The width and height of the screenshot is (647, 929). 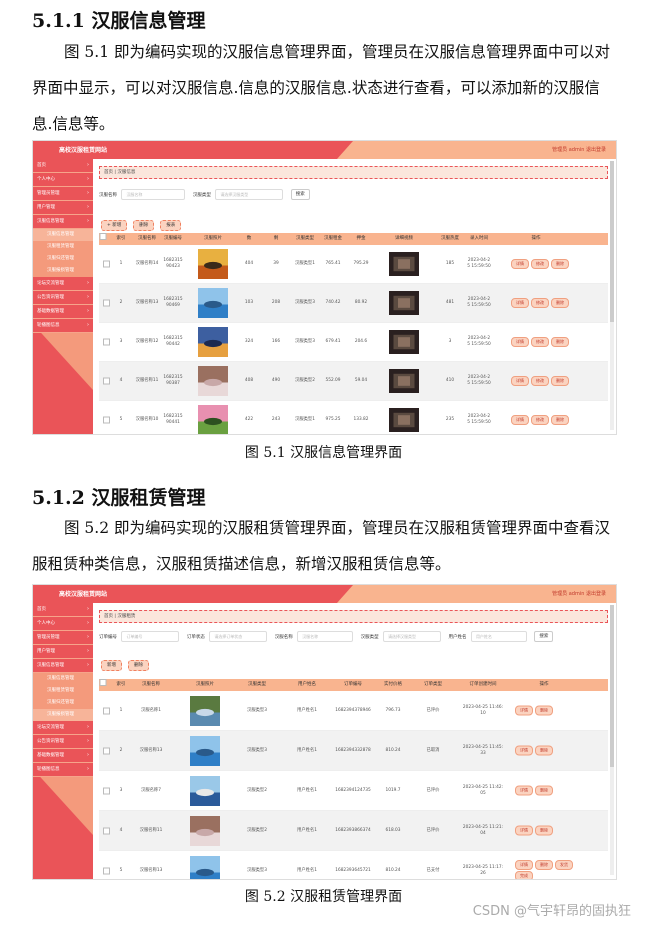 What do you see at coordinates (150, 636) in the screenshot?
I see `filter-order-no-input: 订单编号` at bounding box center [150, 636].